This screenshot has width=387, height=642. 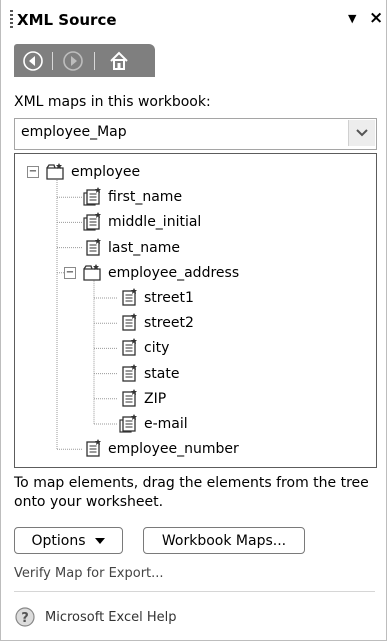 I want to click on tree-node-label: middle_initial, so click(x=155, y=222).